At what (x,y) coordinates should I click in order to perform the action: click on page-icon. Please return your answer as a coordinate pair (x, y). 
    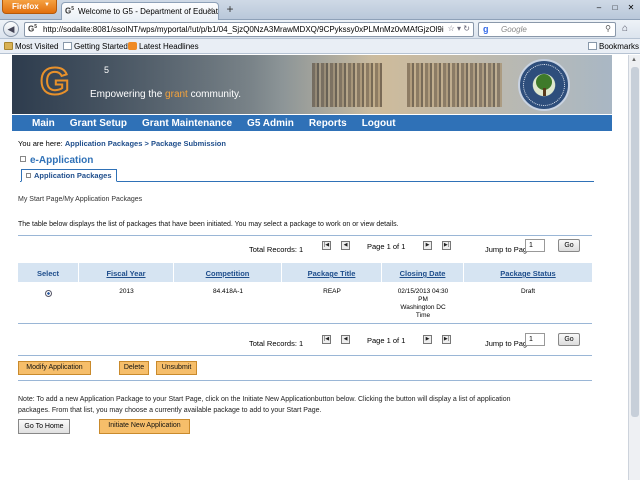
    Looking at the image, I should click on (67, 46).